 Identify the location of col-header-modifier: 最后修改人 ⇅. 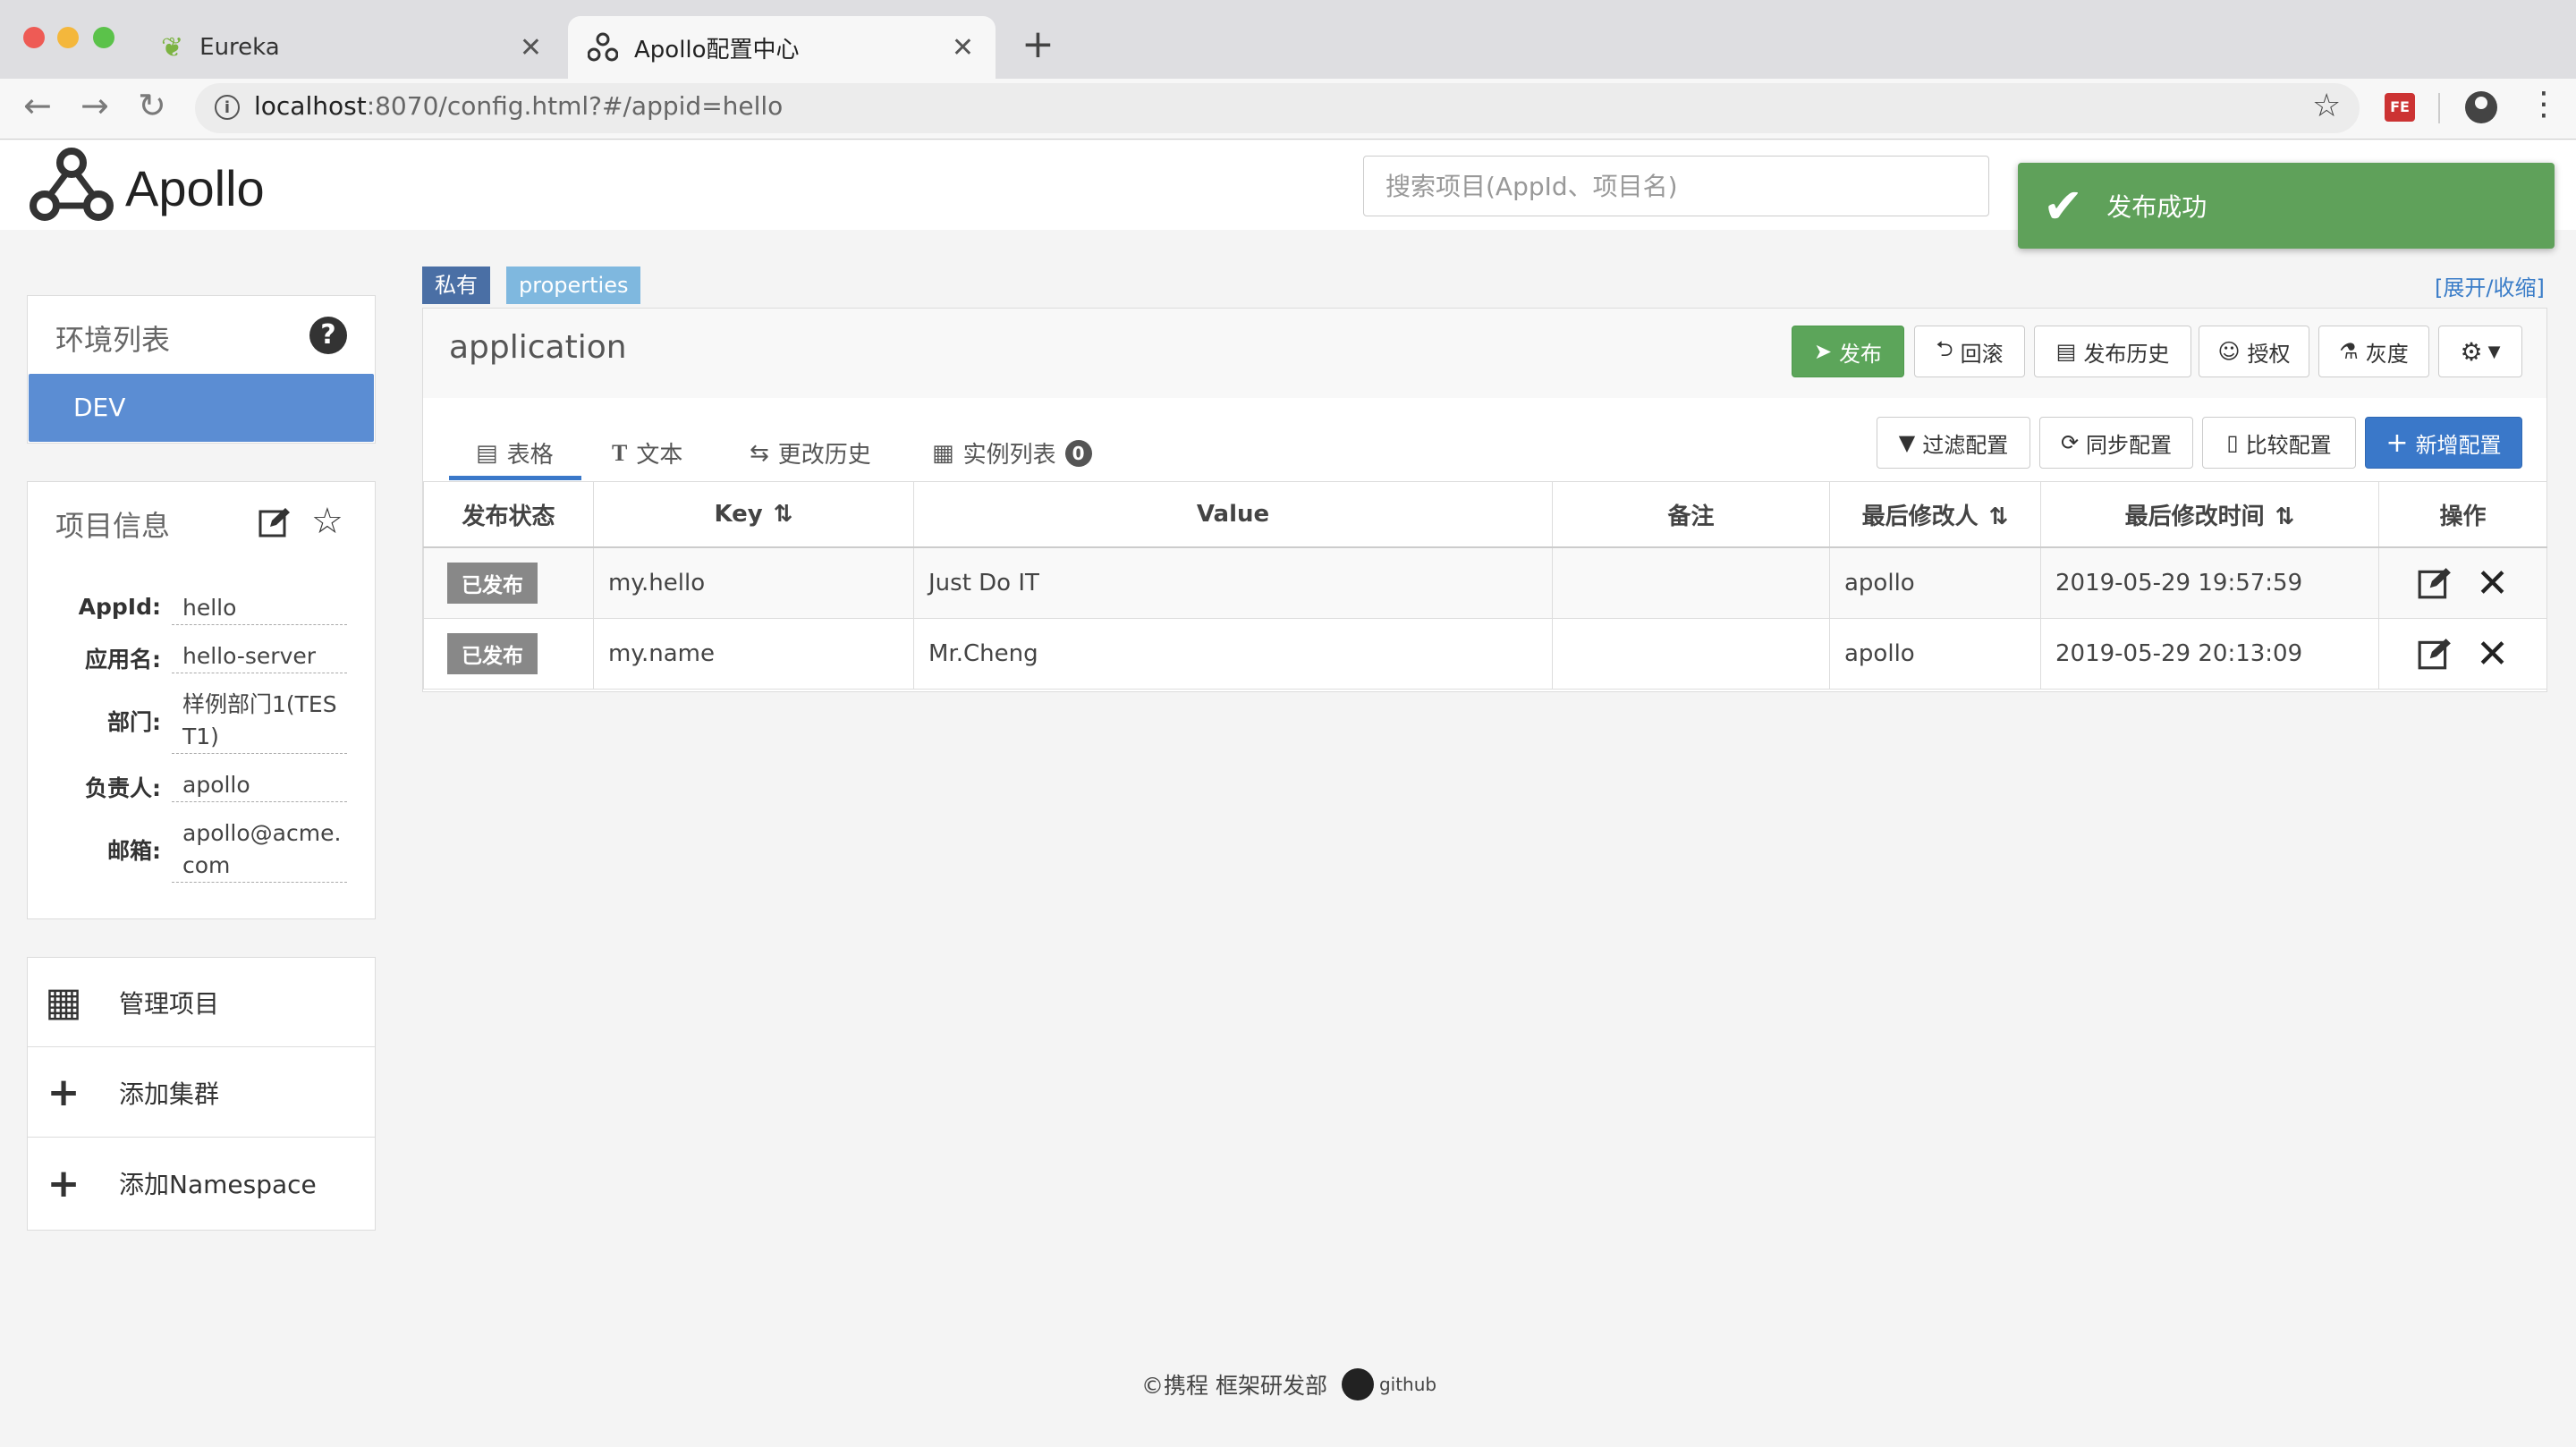
(1935, 514).